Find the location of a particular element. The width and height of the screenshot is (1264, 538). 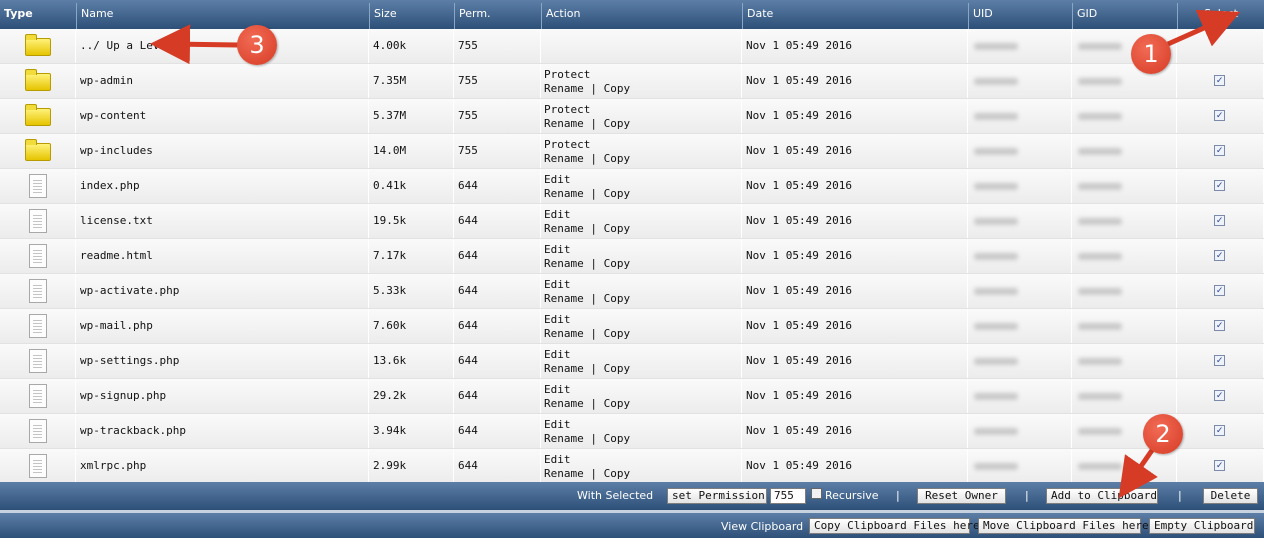

file-name-link: wp-content is located at coordinates (222, 116).